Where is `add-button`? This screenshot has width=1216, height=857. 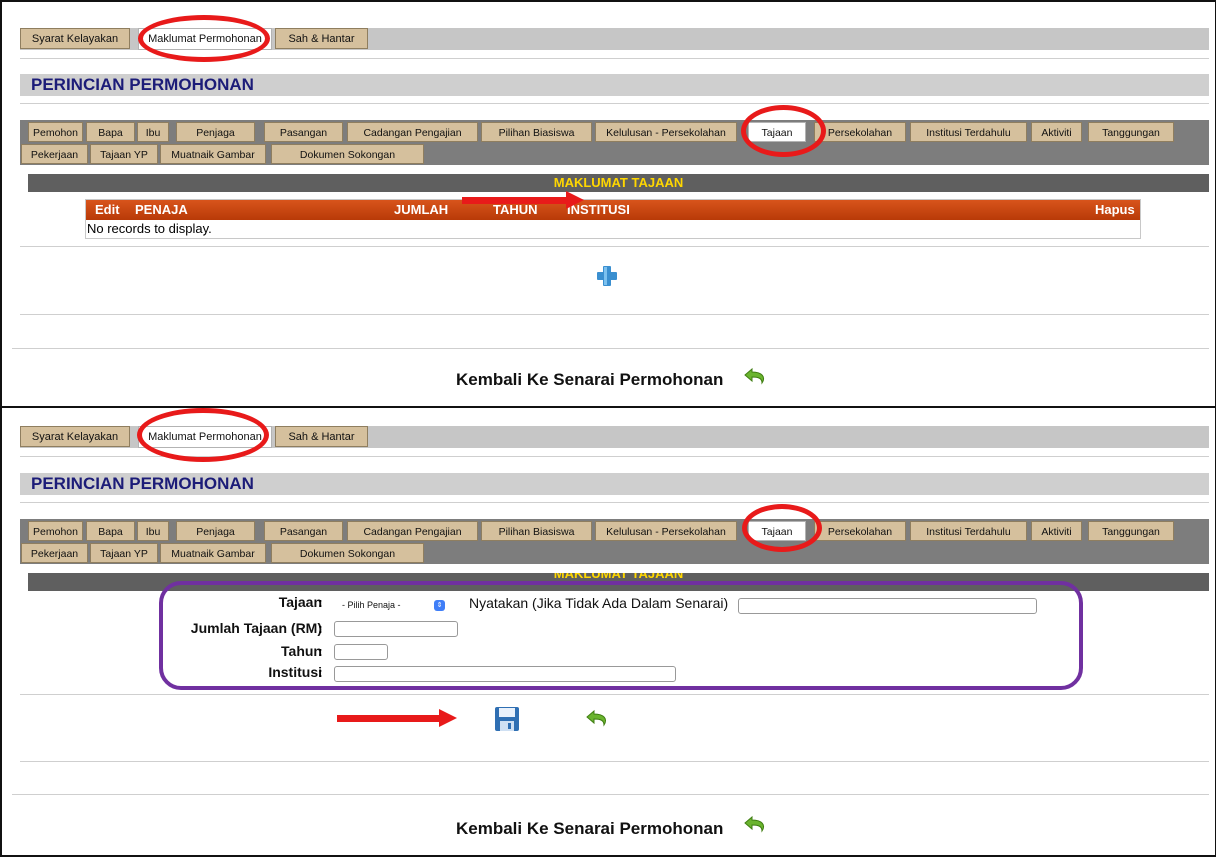
add-button is located at coordinates (607, 276).